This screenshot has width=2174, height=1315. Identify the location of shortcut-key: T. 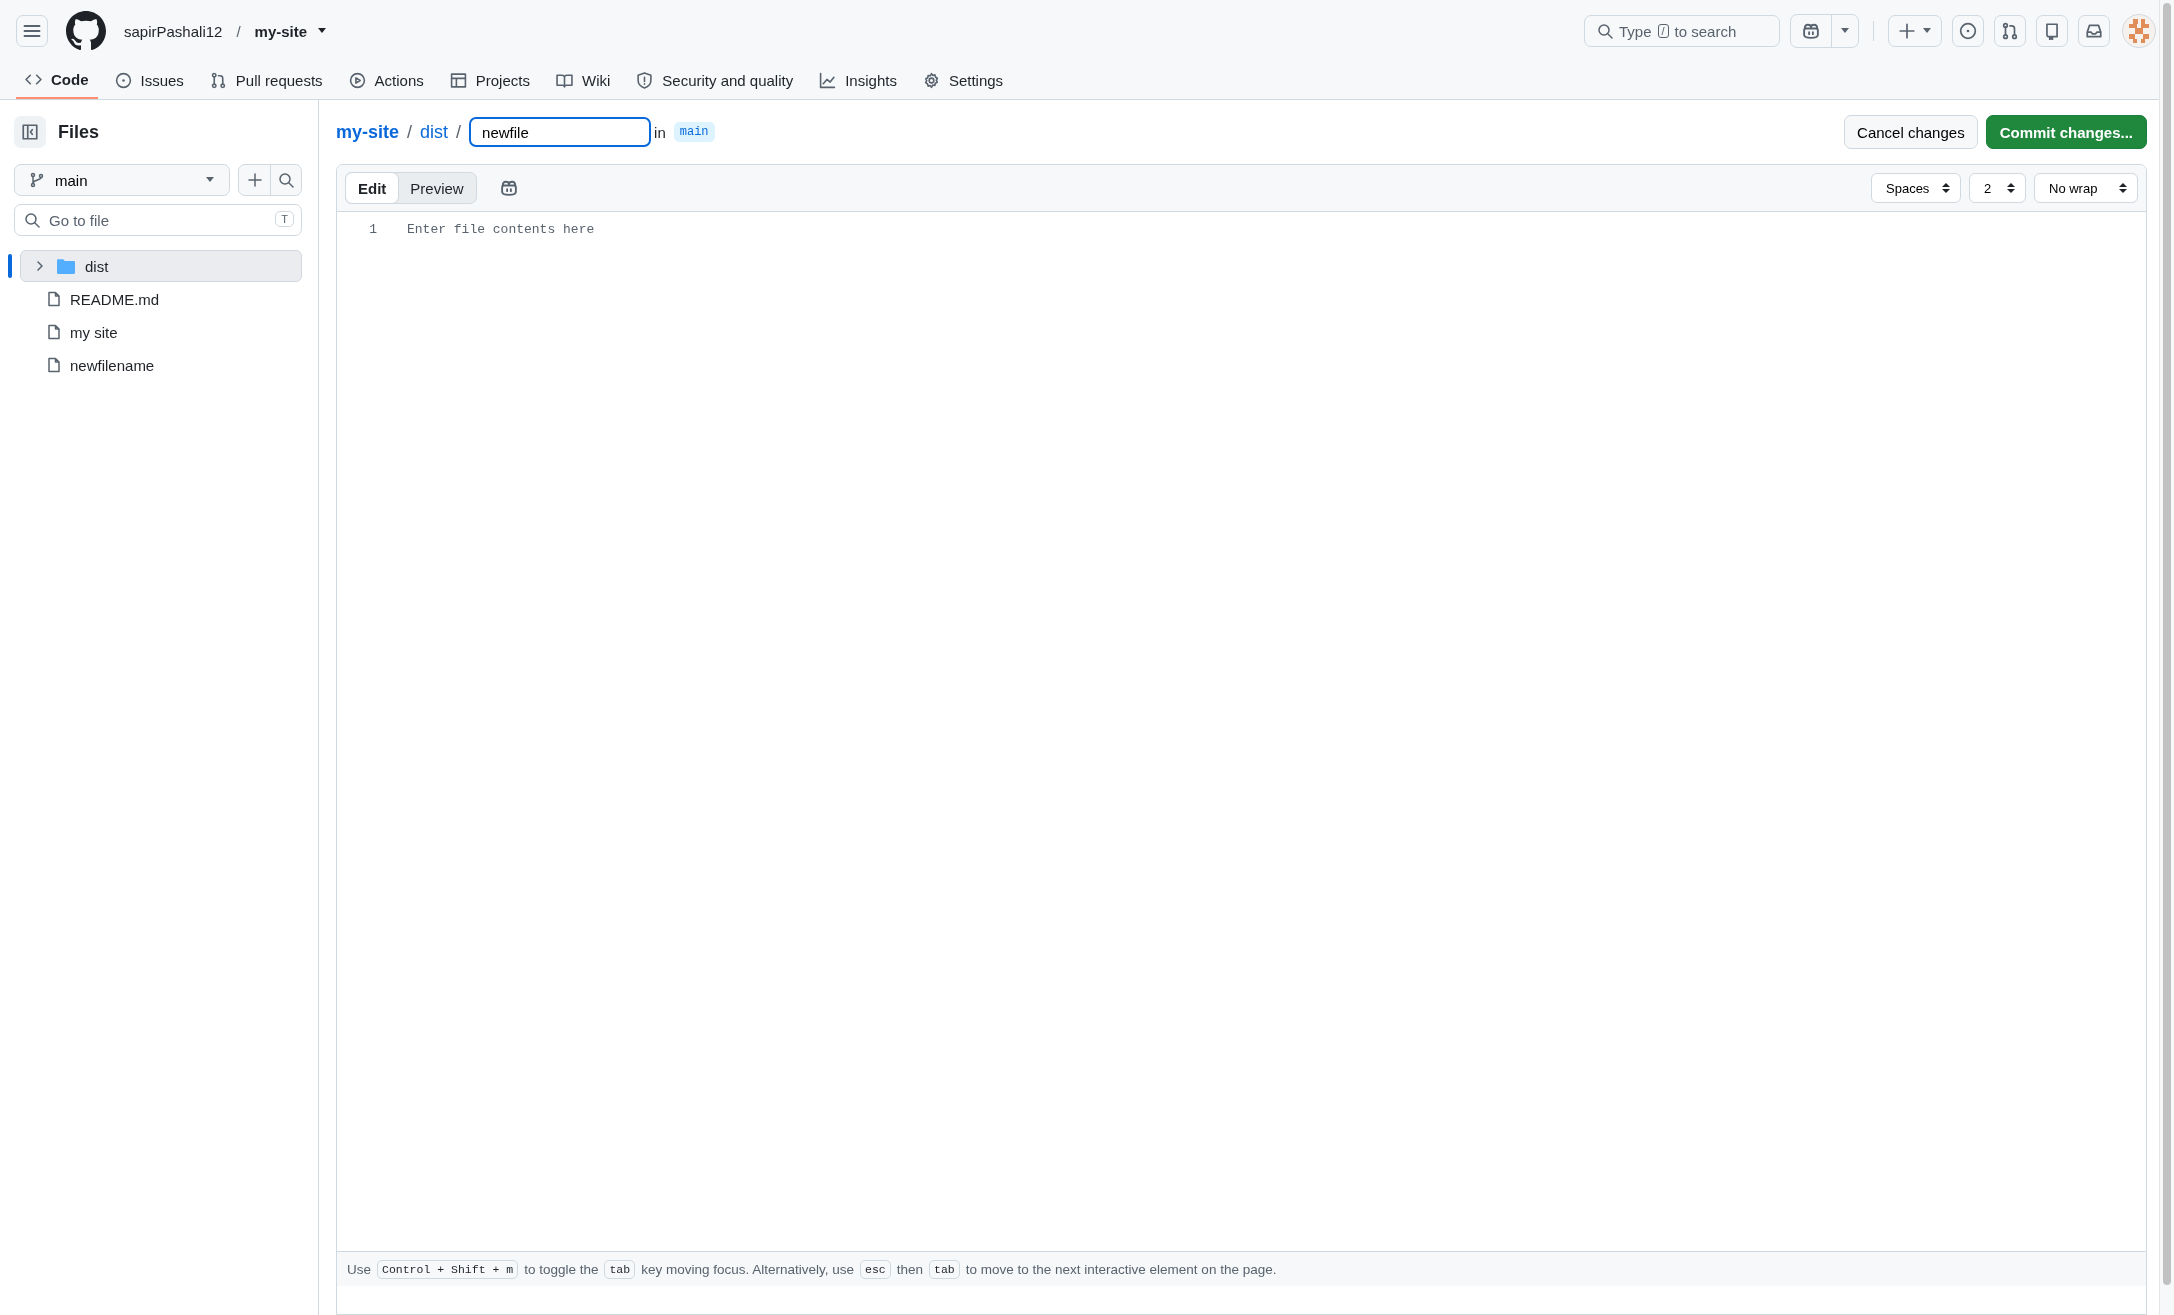
(284, 219).